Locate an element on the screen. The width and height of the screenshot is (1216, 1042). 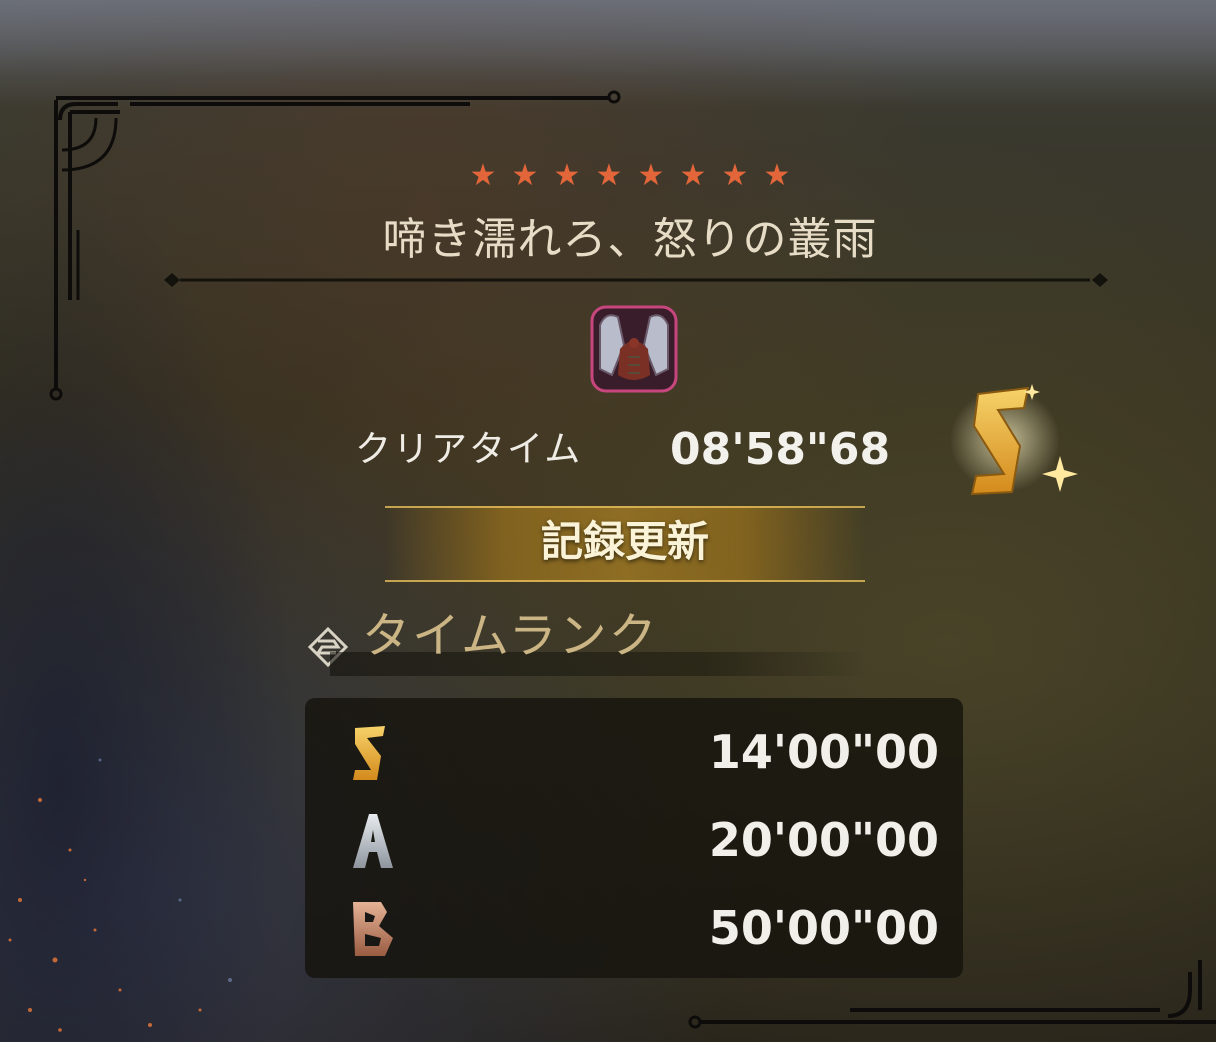
monster-icon is located at coordinates (634, 349).